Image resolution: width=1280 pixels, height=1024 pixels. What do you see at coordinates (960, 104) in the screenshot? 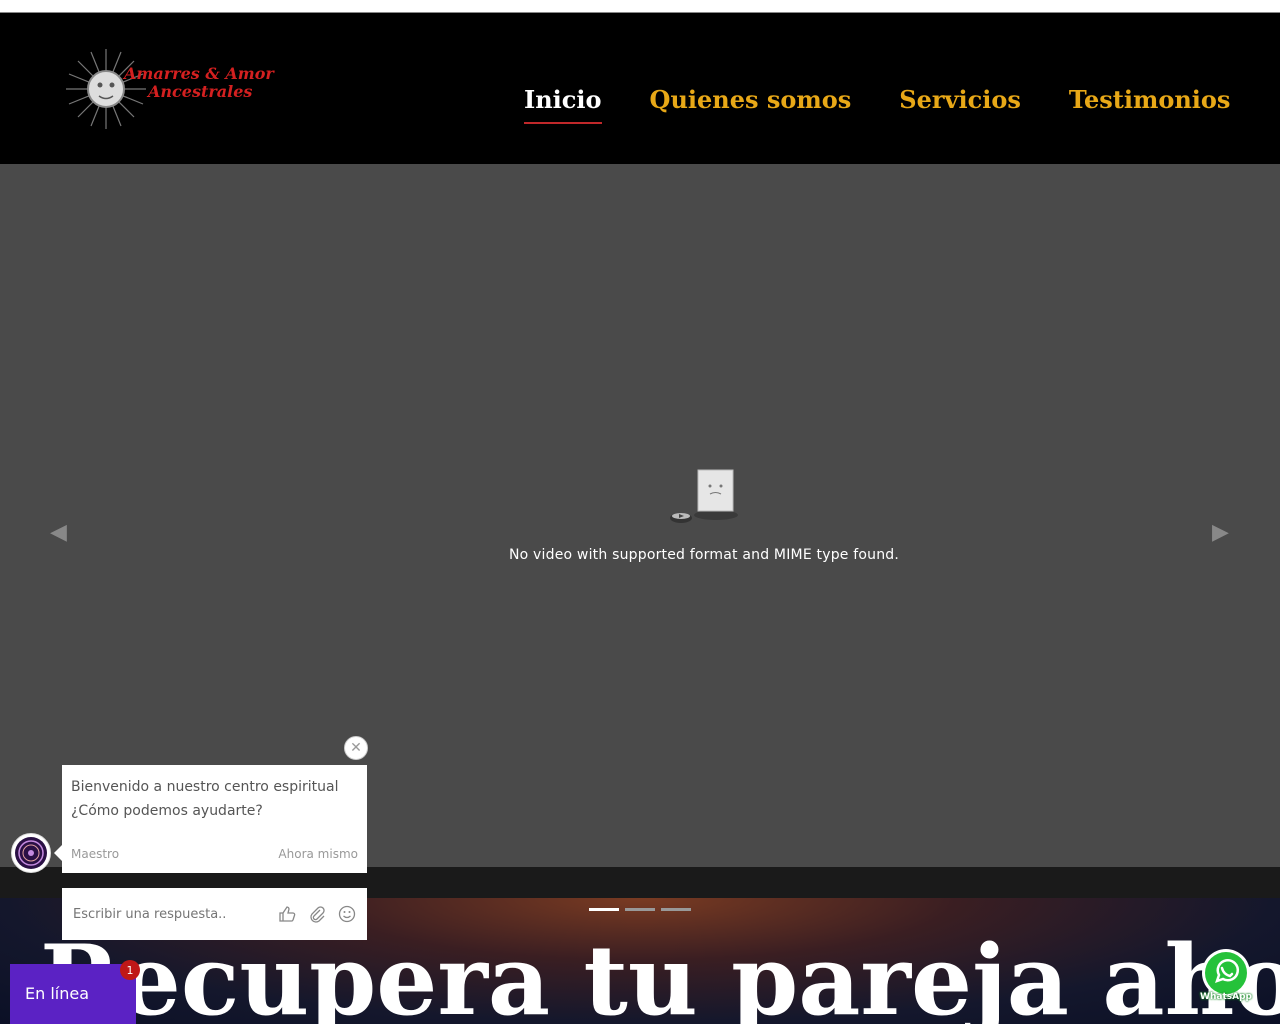
I see `nav-item-servicios: Servicios` at bounding box center [960, 104].